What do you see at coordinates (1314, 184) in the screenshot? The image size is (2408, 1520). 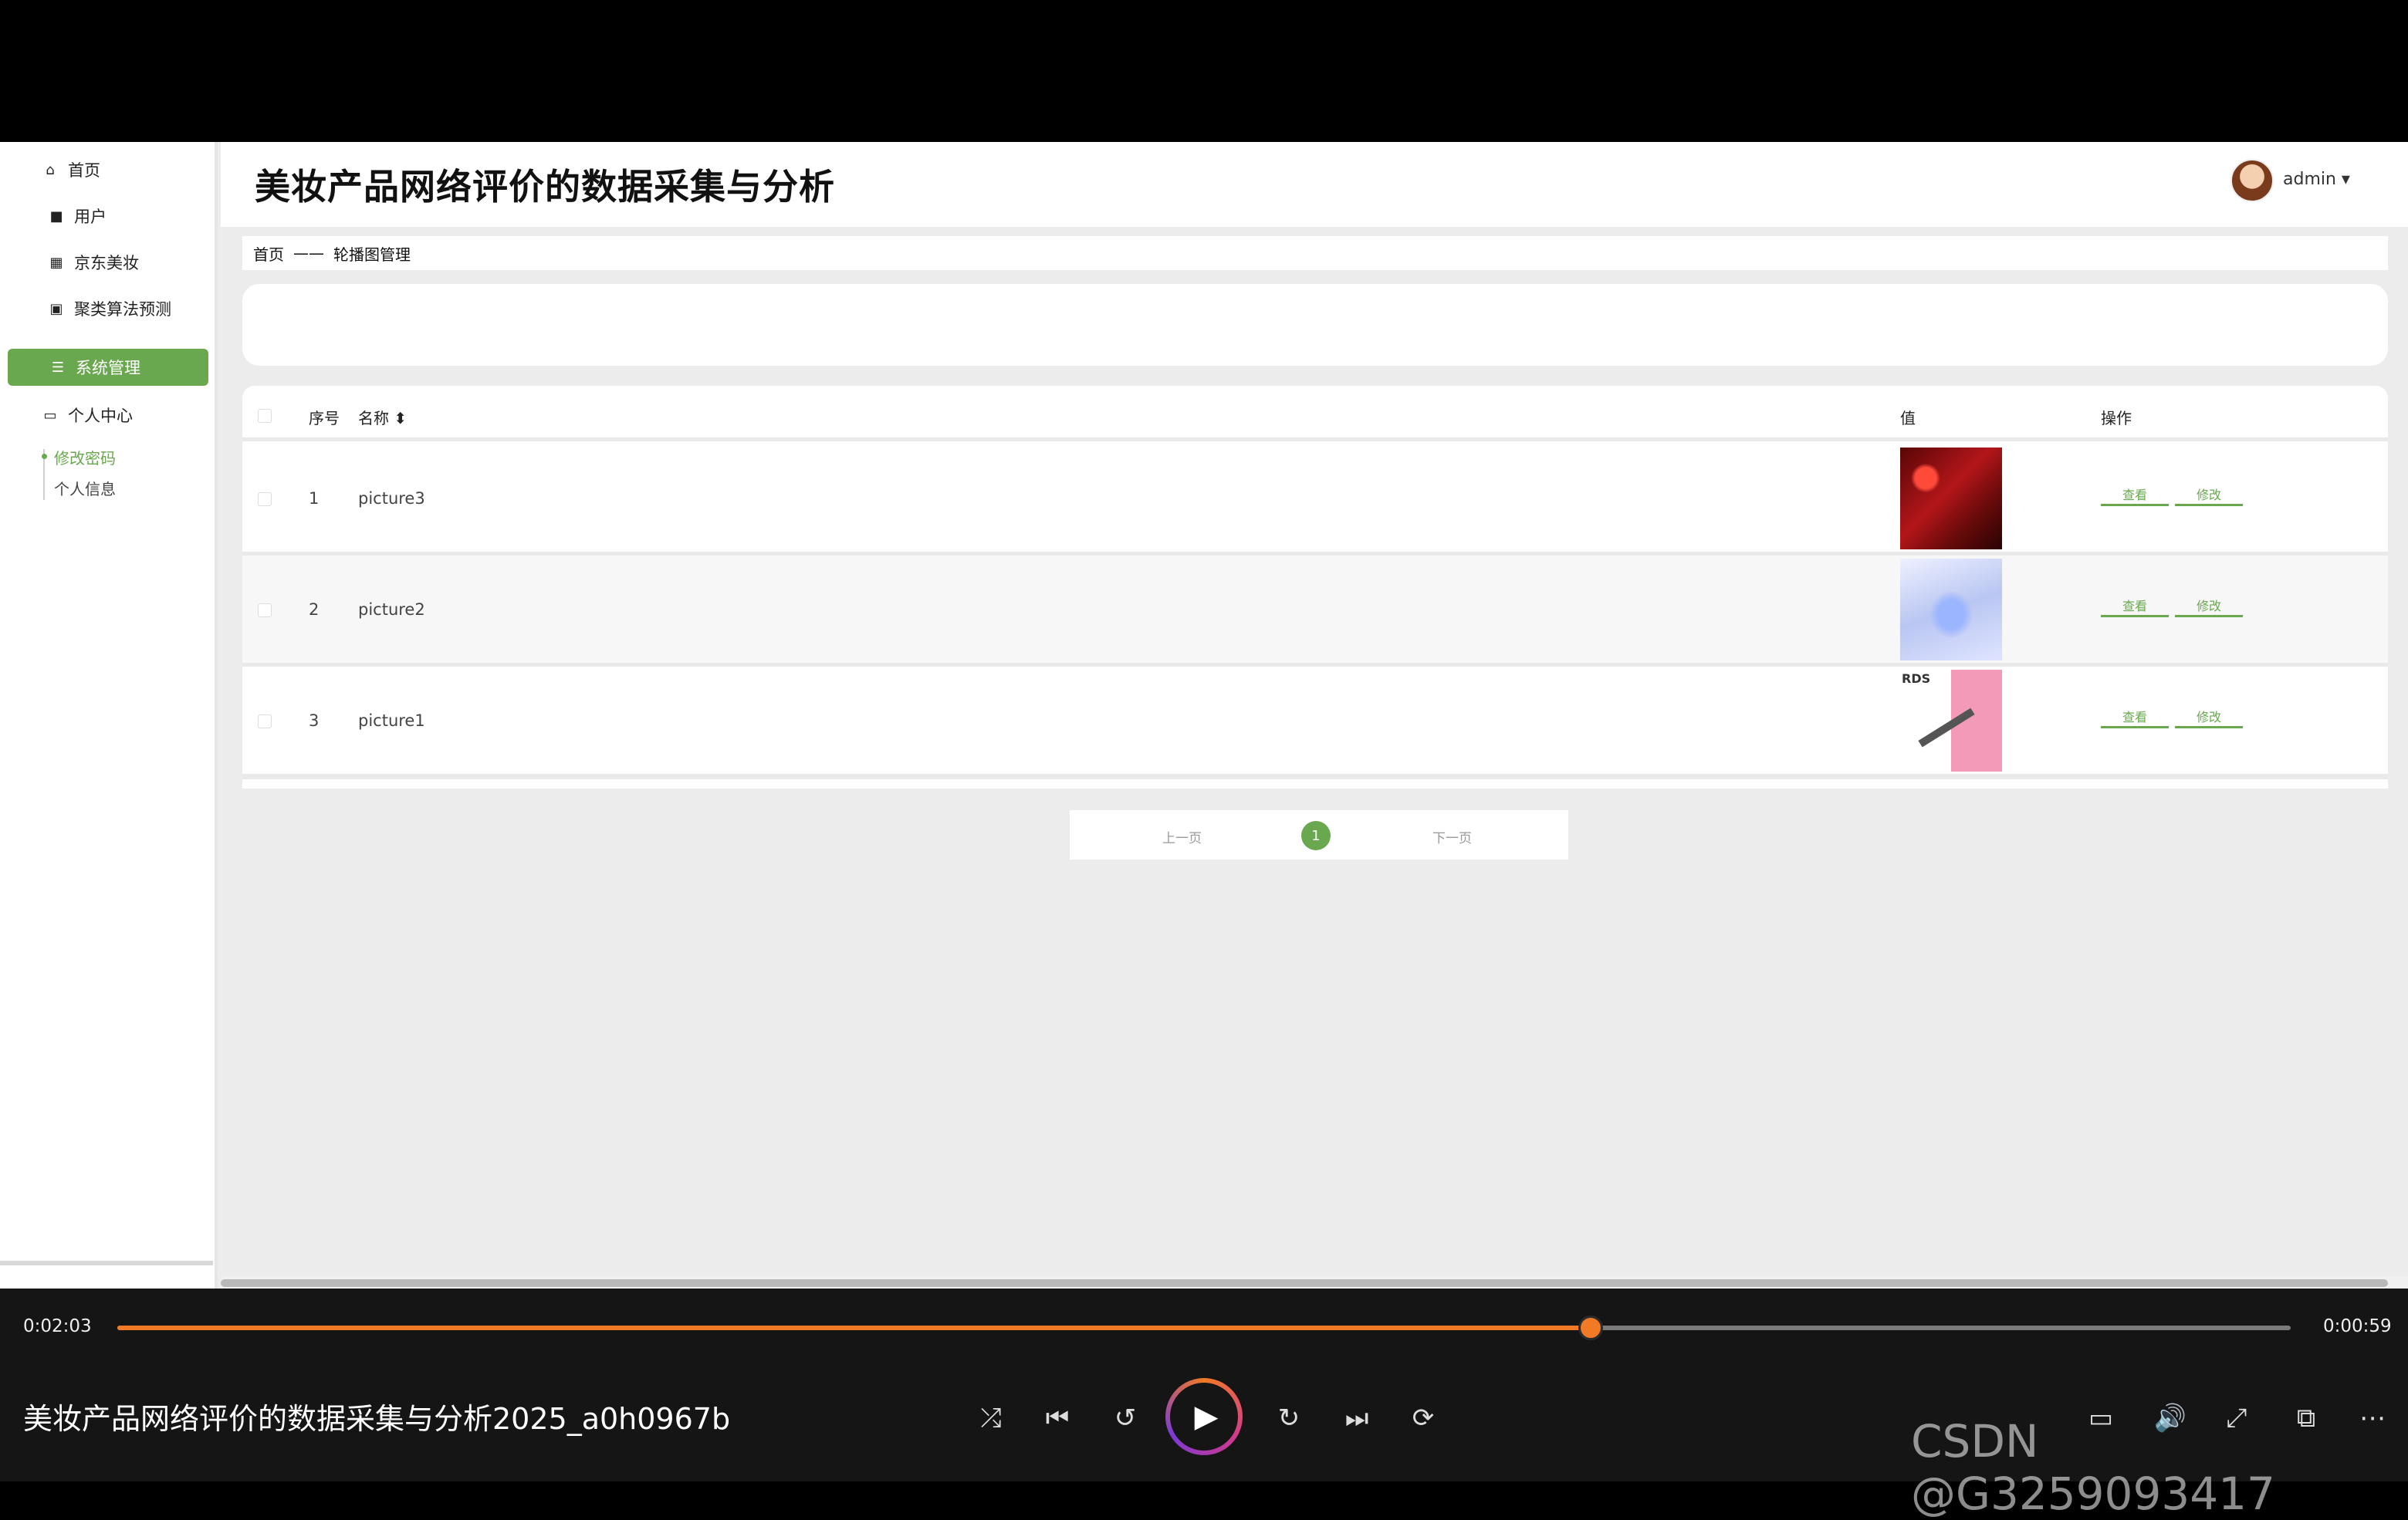 I see `header: 美妆产品网络评价的数据采集与分析 admin ▾` at bounding box center [1314, 184].